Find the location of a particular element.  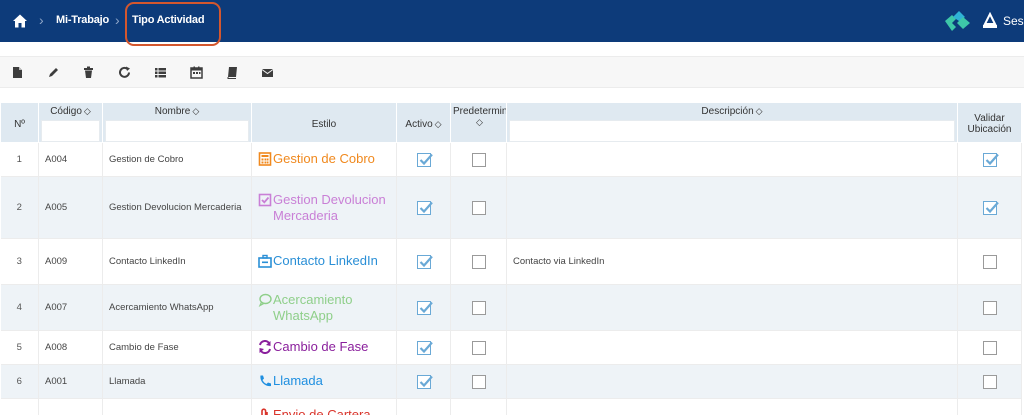

codigo-cell: A009 is located at coordinates (70, 261).